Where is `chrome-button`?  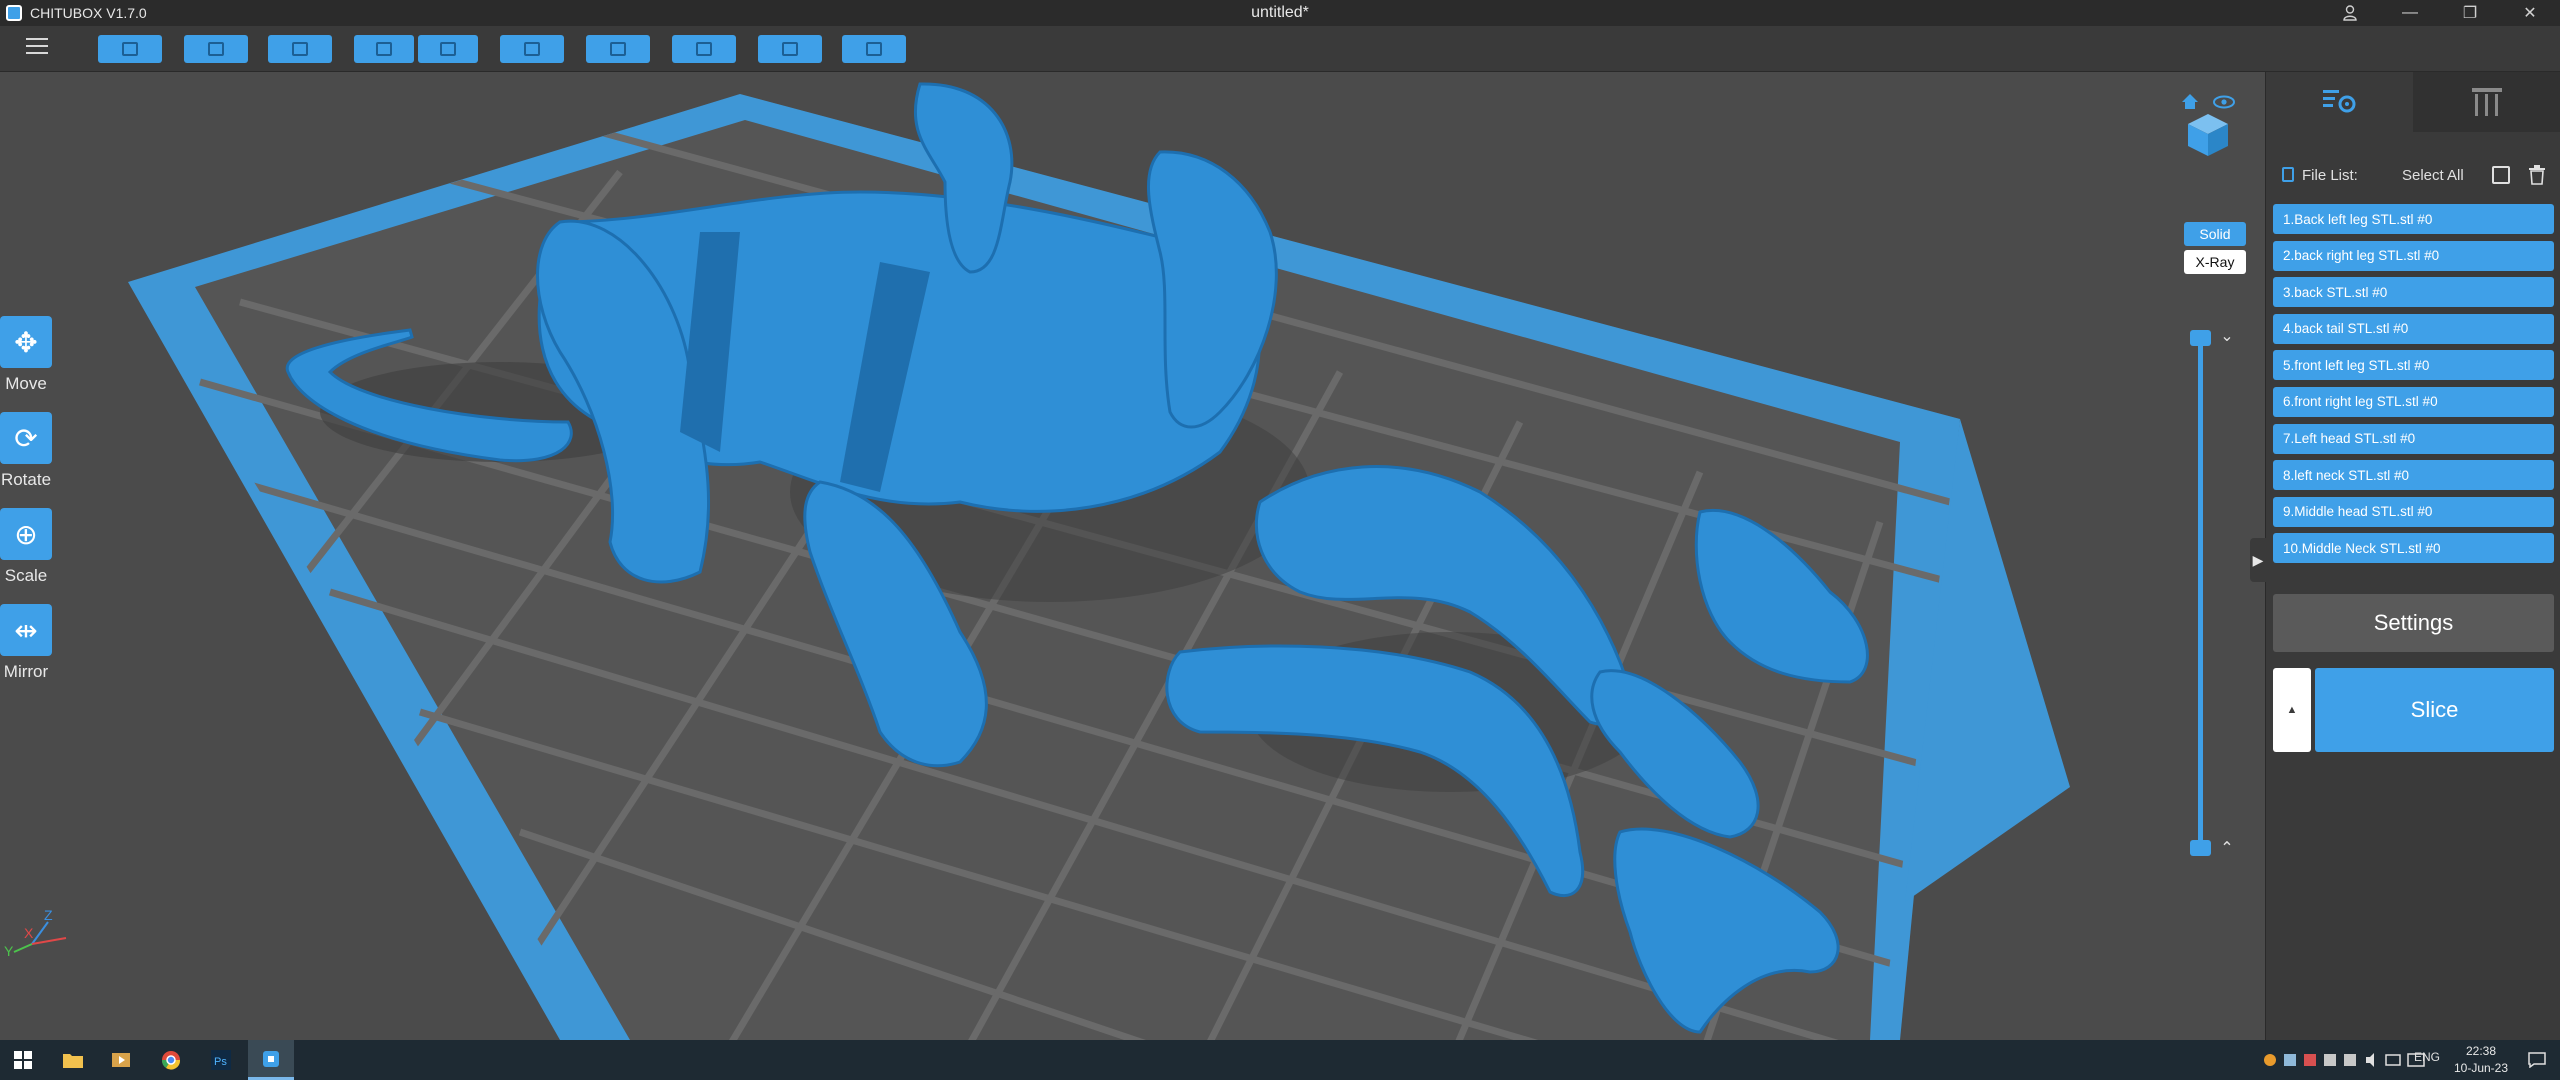
chrome-button is located at coordinates (171, 1060).